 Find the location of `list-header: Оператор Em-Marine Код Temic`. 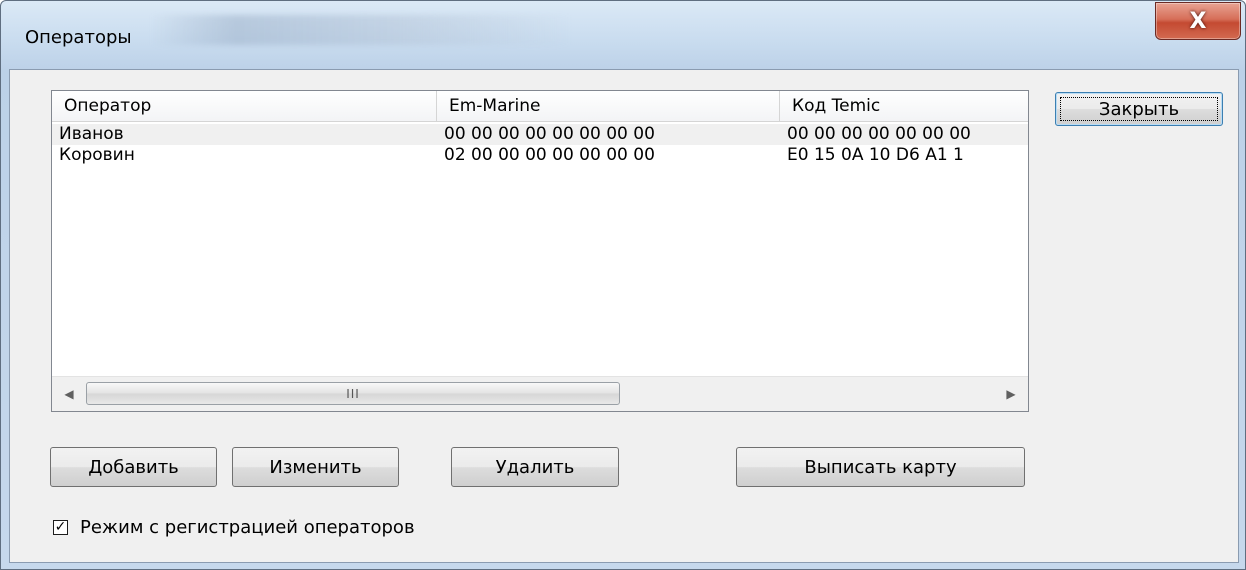

list-header: Оператор Em-Marine Код Temic is located at coordinates (540, 106).